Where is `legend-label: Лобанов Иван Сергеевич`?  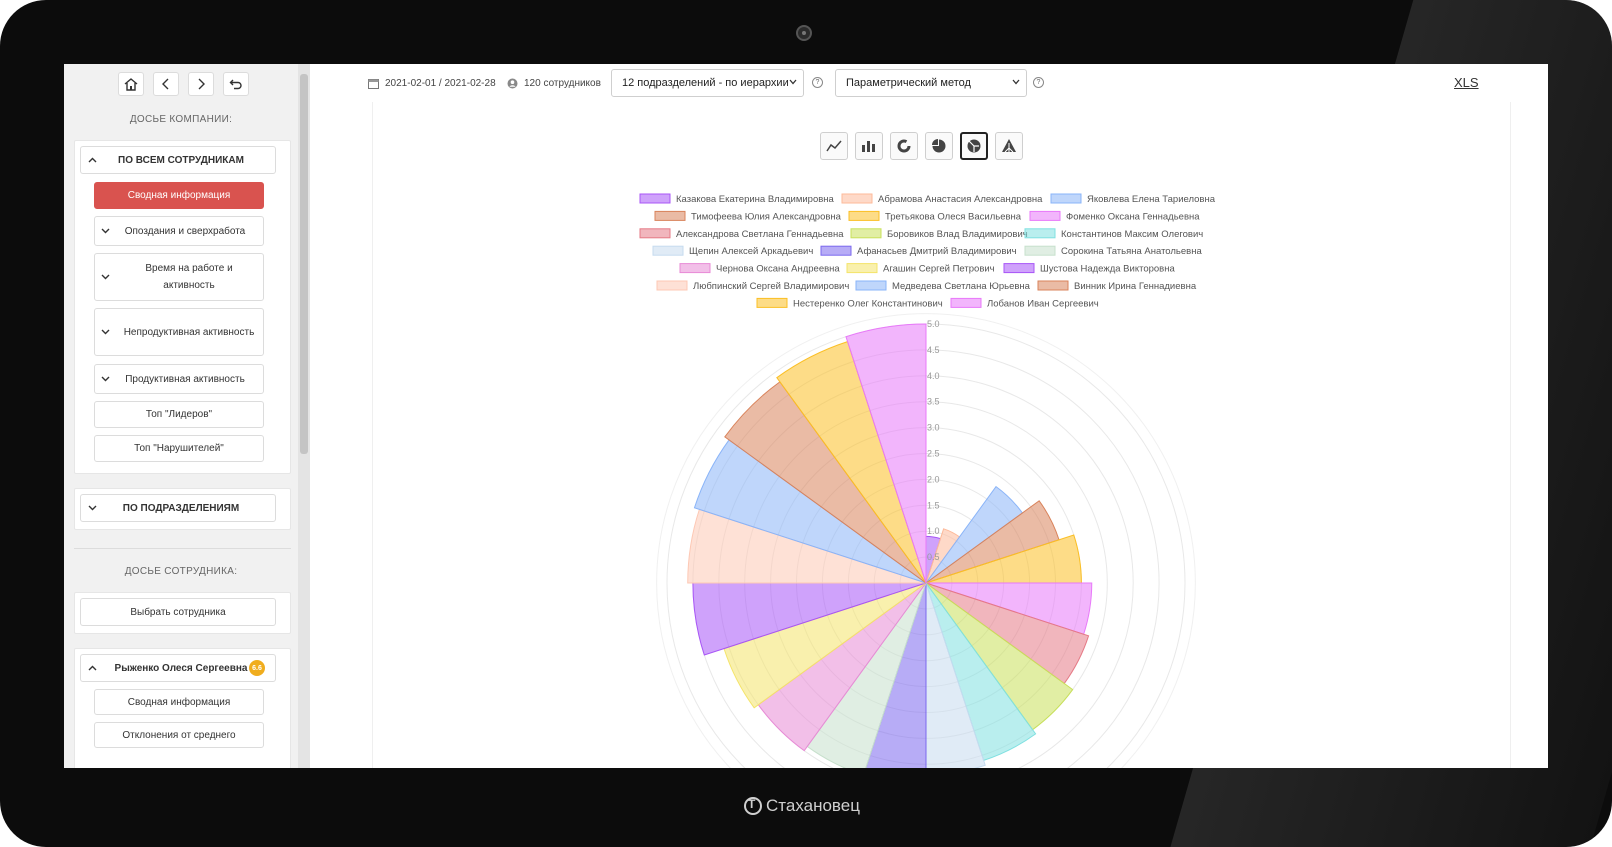
legend-label: Лобанов Иван Сергеевич is located at coordinates (1043, 303).